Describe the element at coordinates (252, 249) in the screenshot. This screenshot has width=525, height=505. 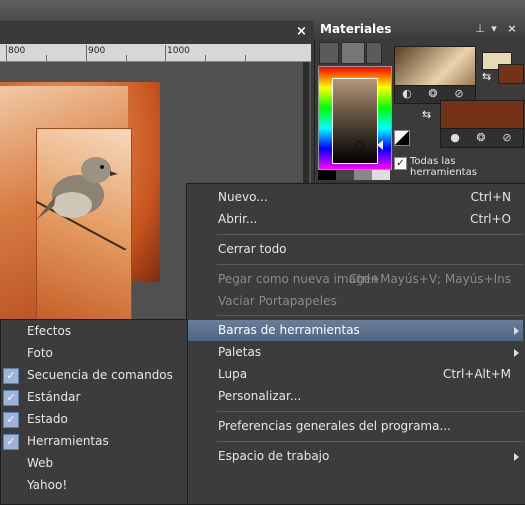
I see `menu-item-label: Cerrar todo` at that location.